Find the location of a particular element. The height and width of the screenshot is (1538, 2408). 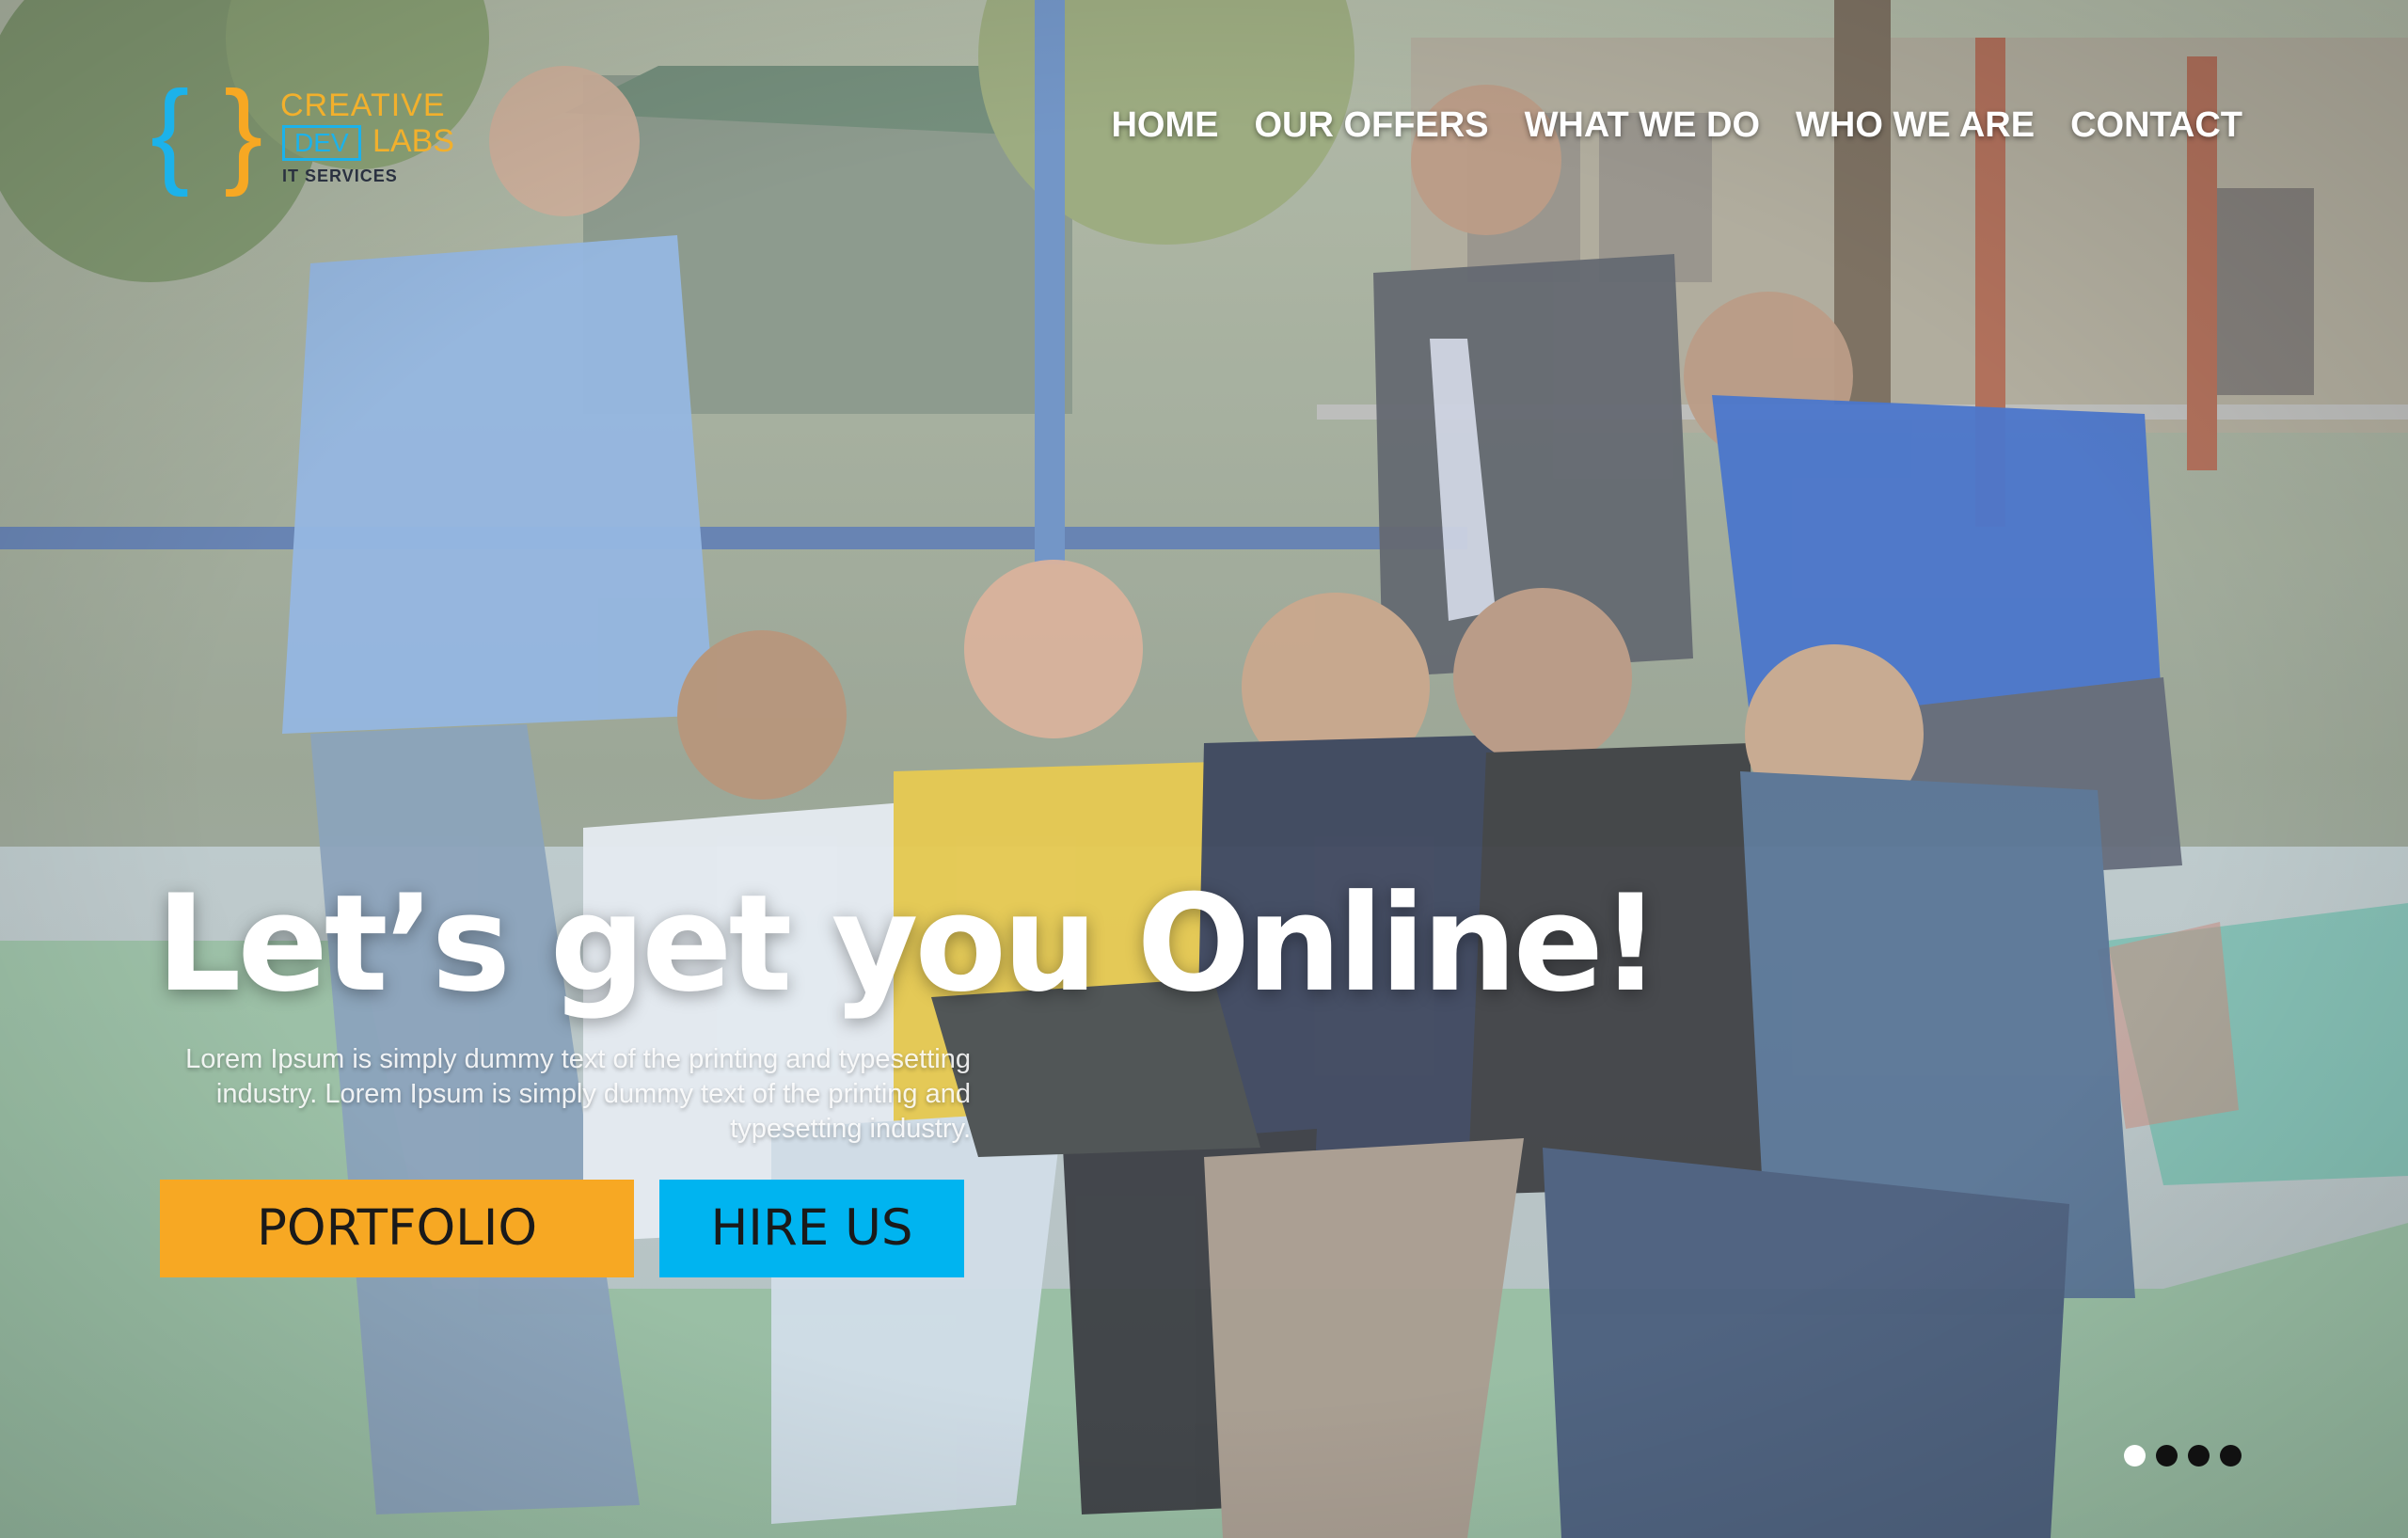

brand-logo: { } CREATIVE DEV LABS IT SERVICES is located at coordinates (306, 133).